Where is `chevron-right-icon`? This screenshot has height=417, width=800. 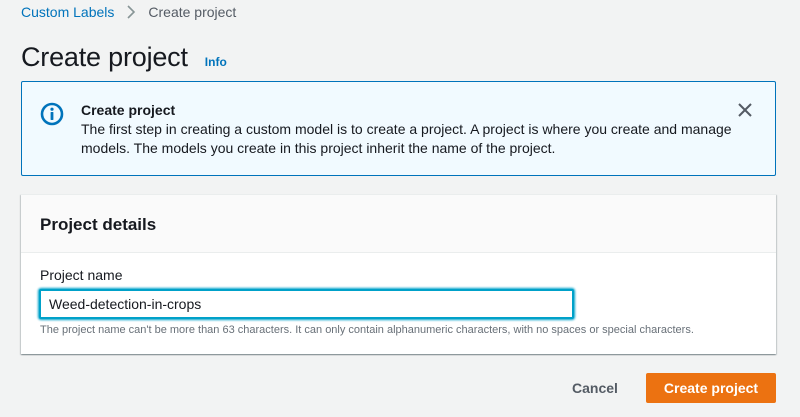
chevron-right-icon is located at coordinates (131, 12).